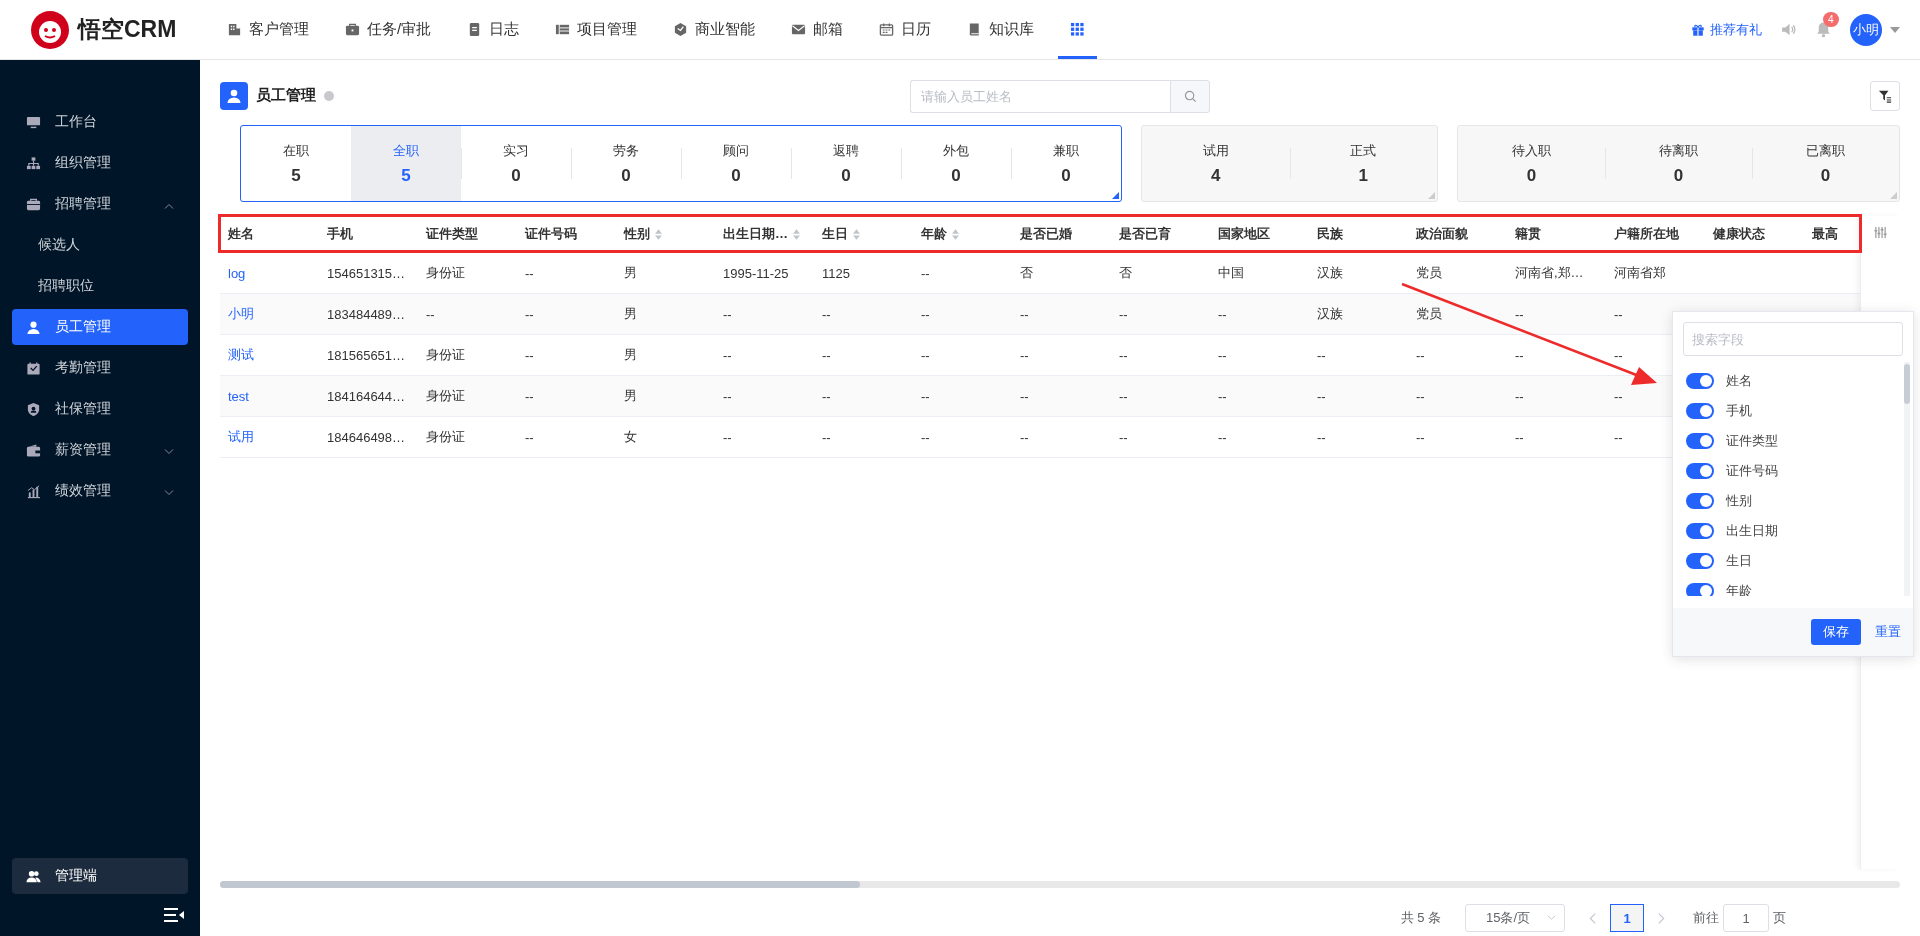  Describe the element at coordinates (1825, 234) in the screenshot. I see `column-header: 最高` at that location.